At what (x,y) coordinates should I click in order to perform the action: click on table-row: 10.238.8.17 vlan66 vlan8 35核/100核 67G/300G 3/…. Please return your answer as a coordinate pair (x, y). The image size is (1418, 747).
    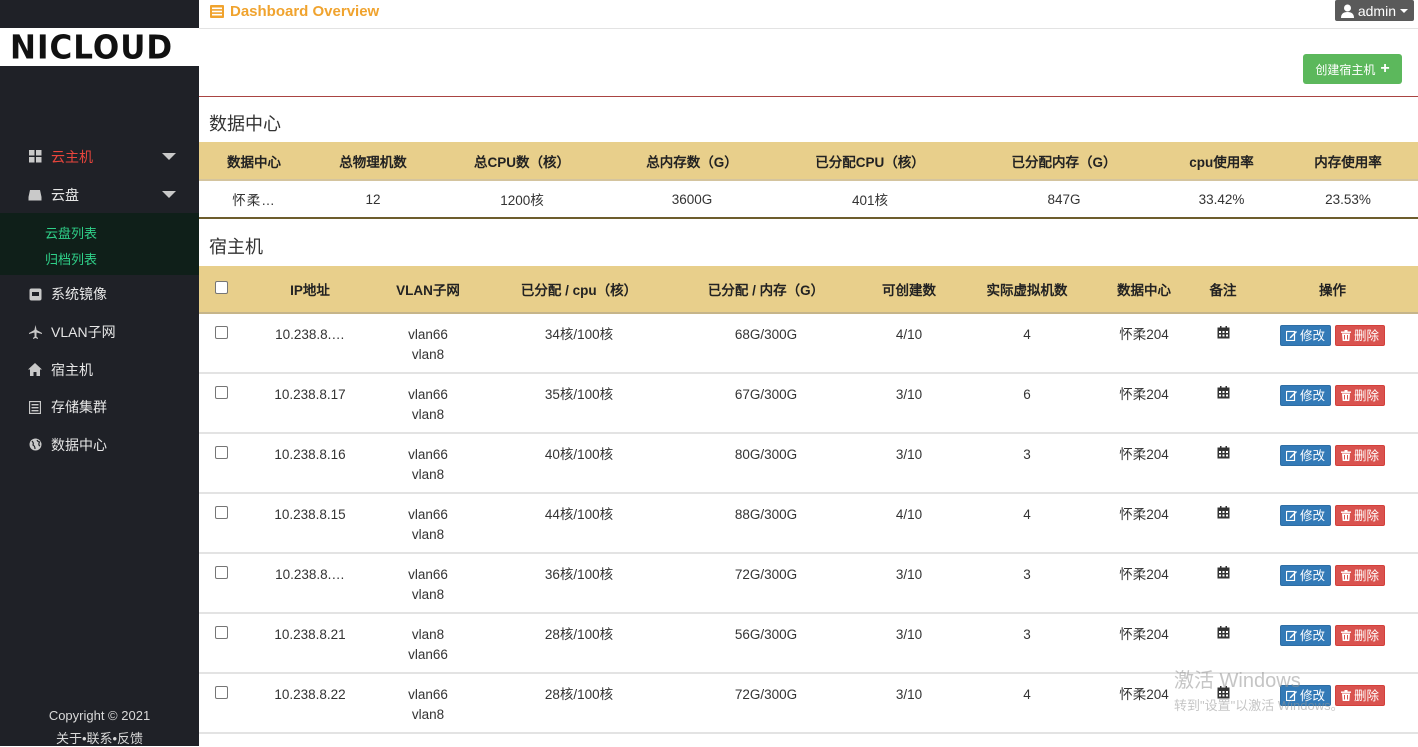
    Looking at the image, I should click on (808, 403).